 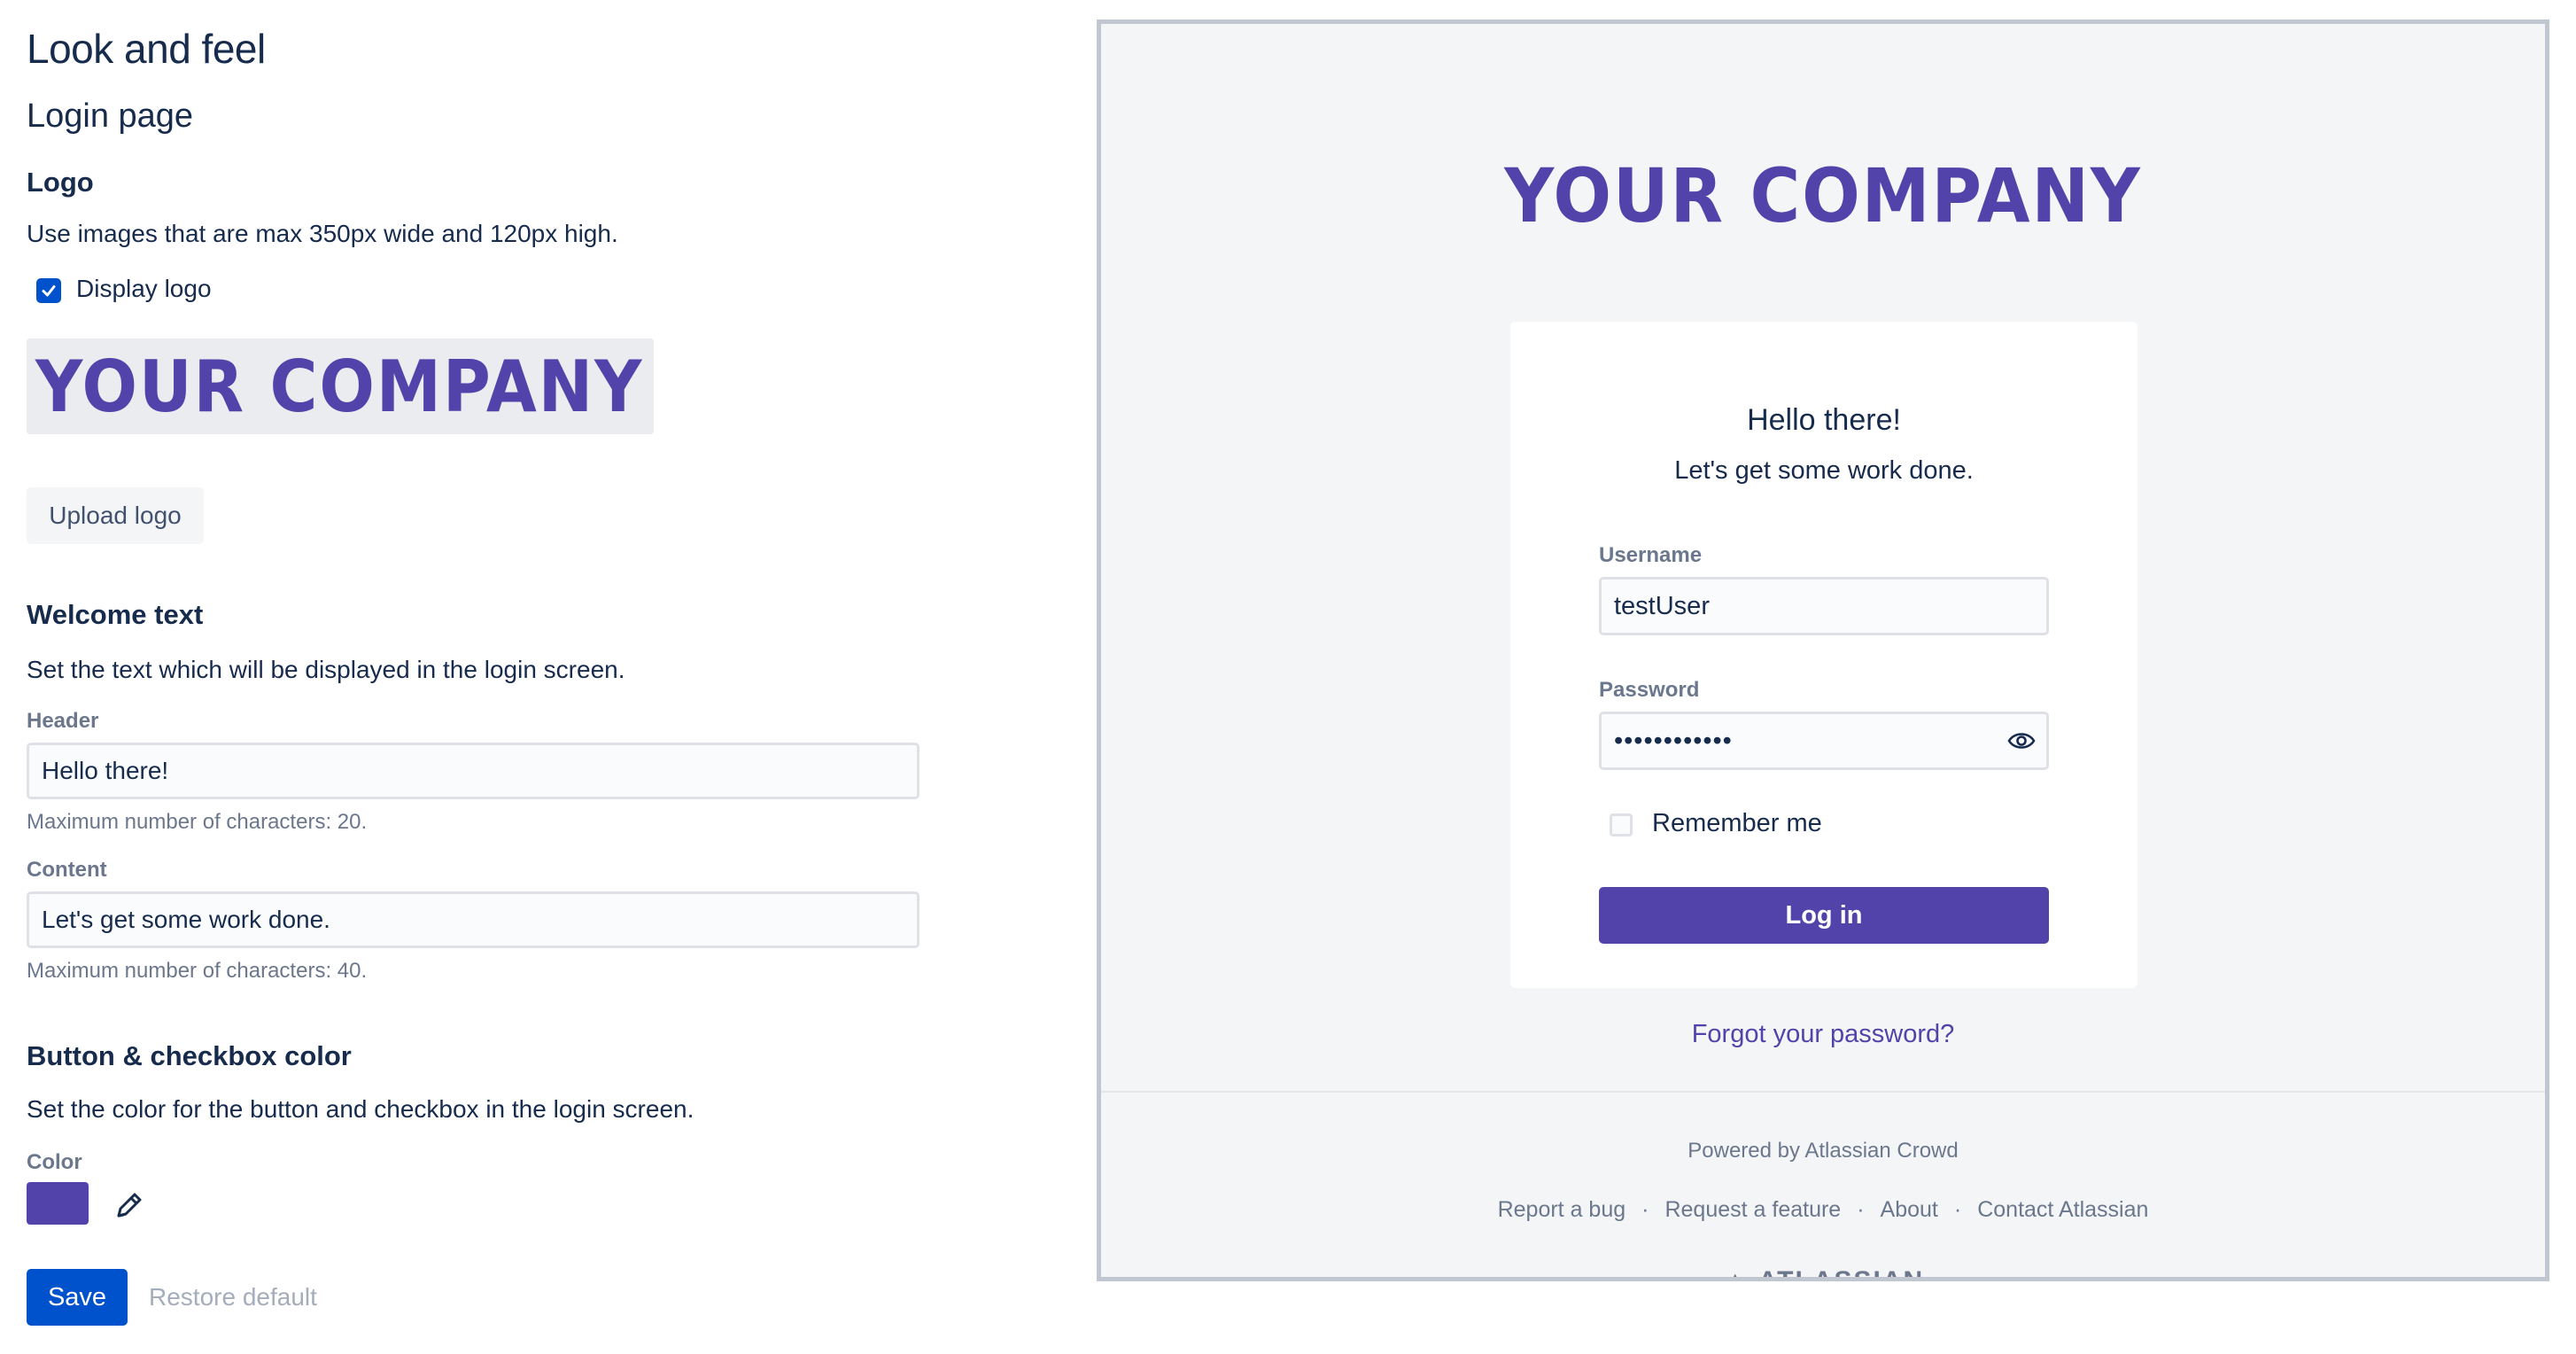 I want to click on logo-heading: Logo, so click(x=60, y=183).